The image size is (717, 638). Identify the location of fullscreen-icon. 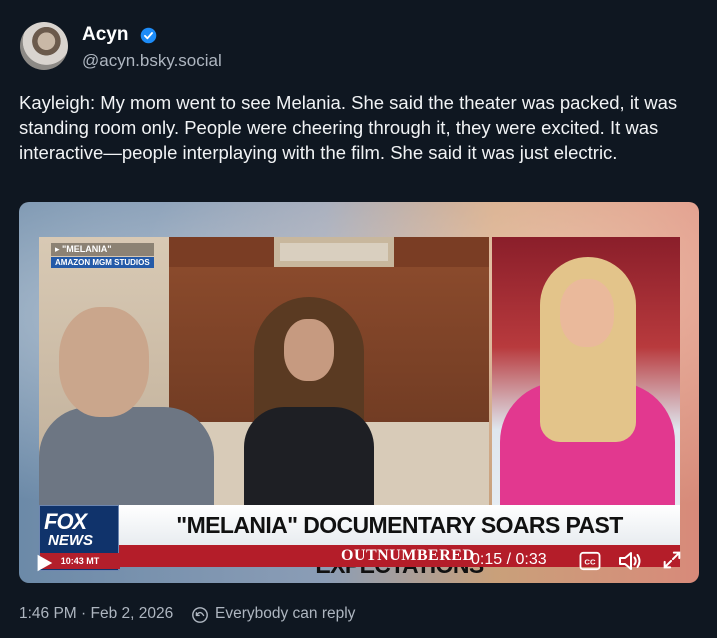
(672, 560).